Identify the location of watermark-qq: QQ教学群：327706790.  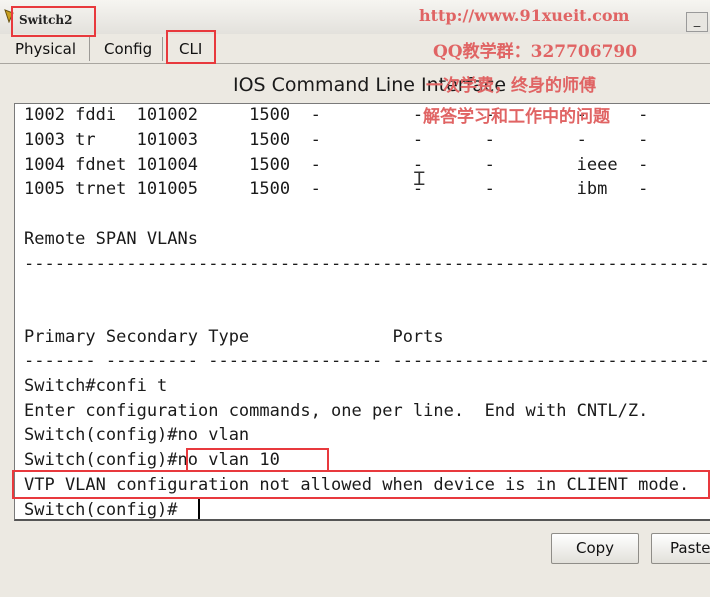
(535, 52).